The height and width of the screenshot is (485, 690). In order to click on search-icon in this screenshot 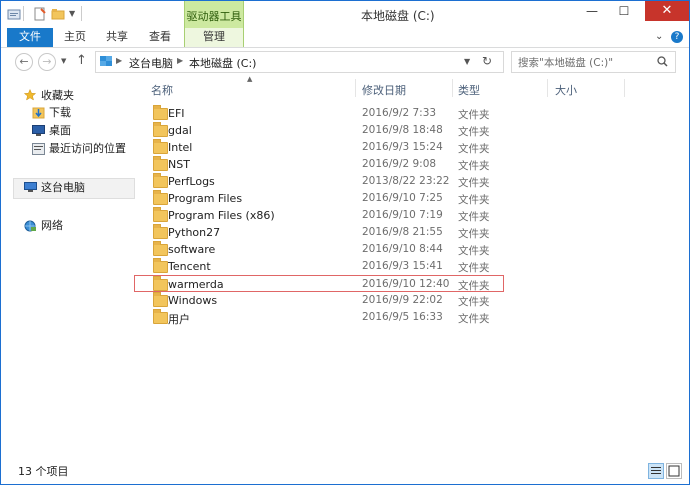, I will do `click(662, 61)`.